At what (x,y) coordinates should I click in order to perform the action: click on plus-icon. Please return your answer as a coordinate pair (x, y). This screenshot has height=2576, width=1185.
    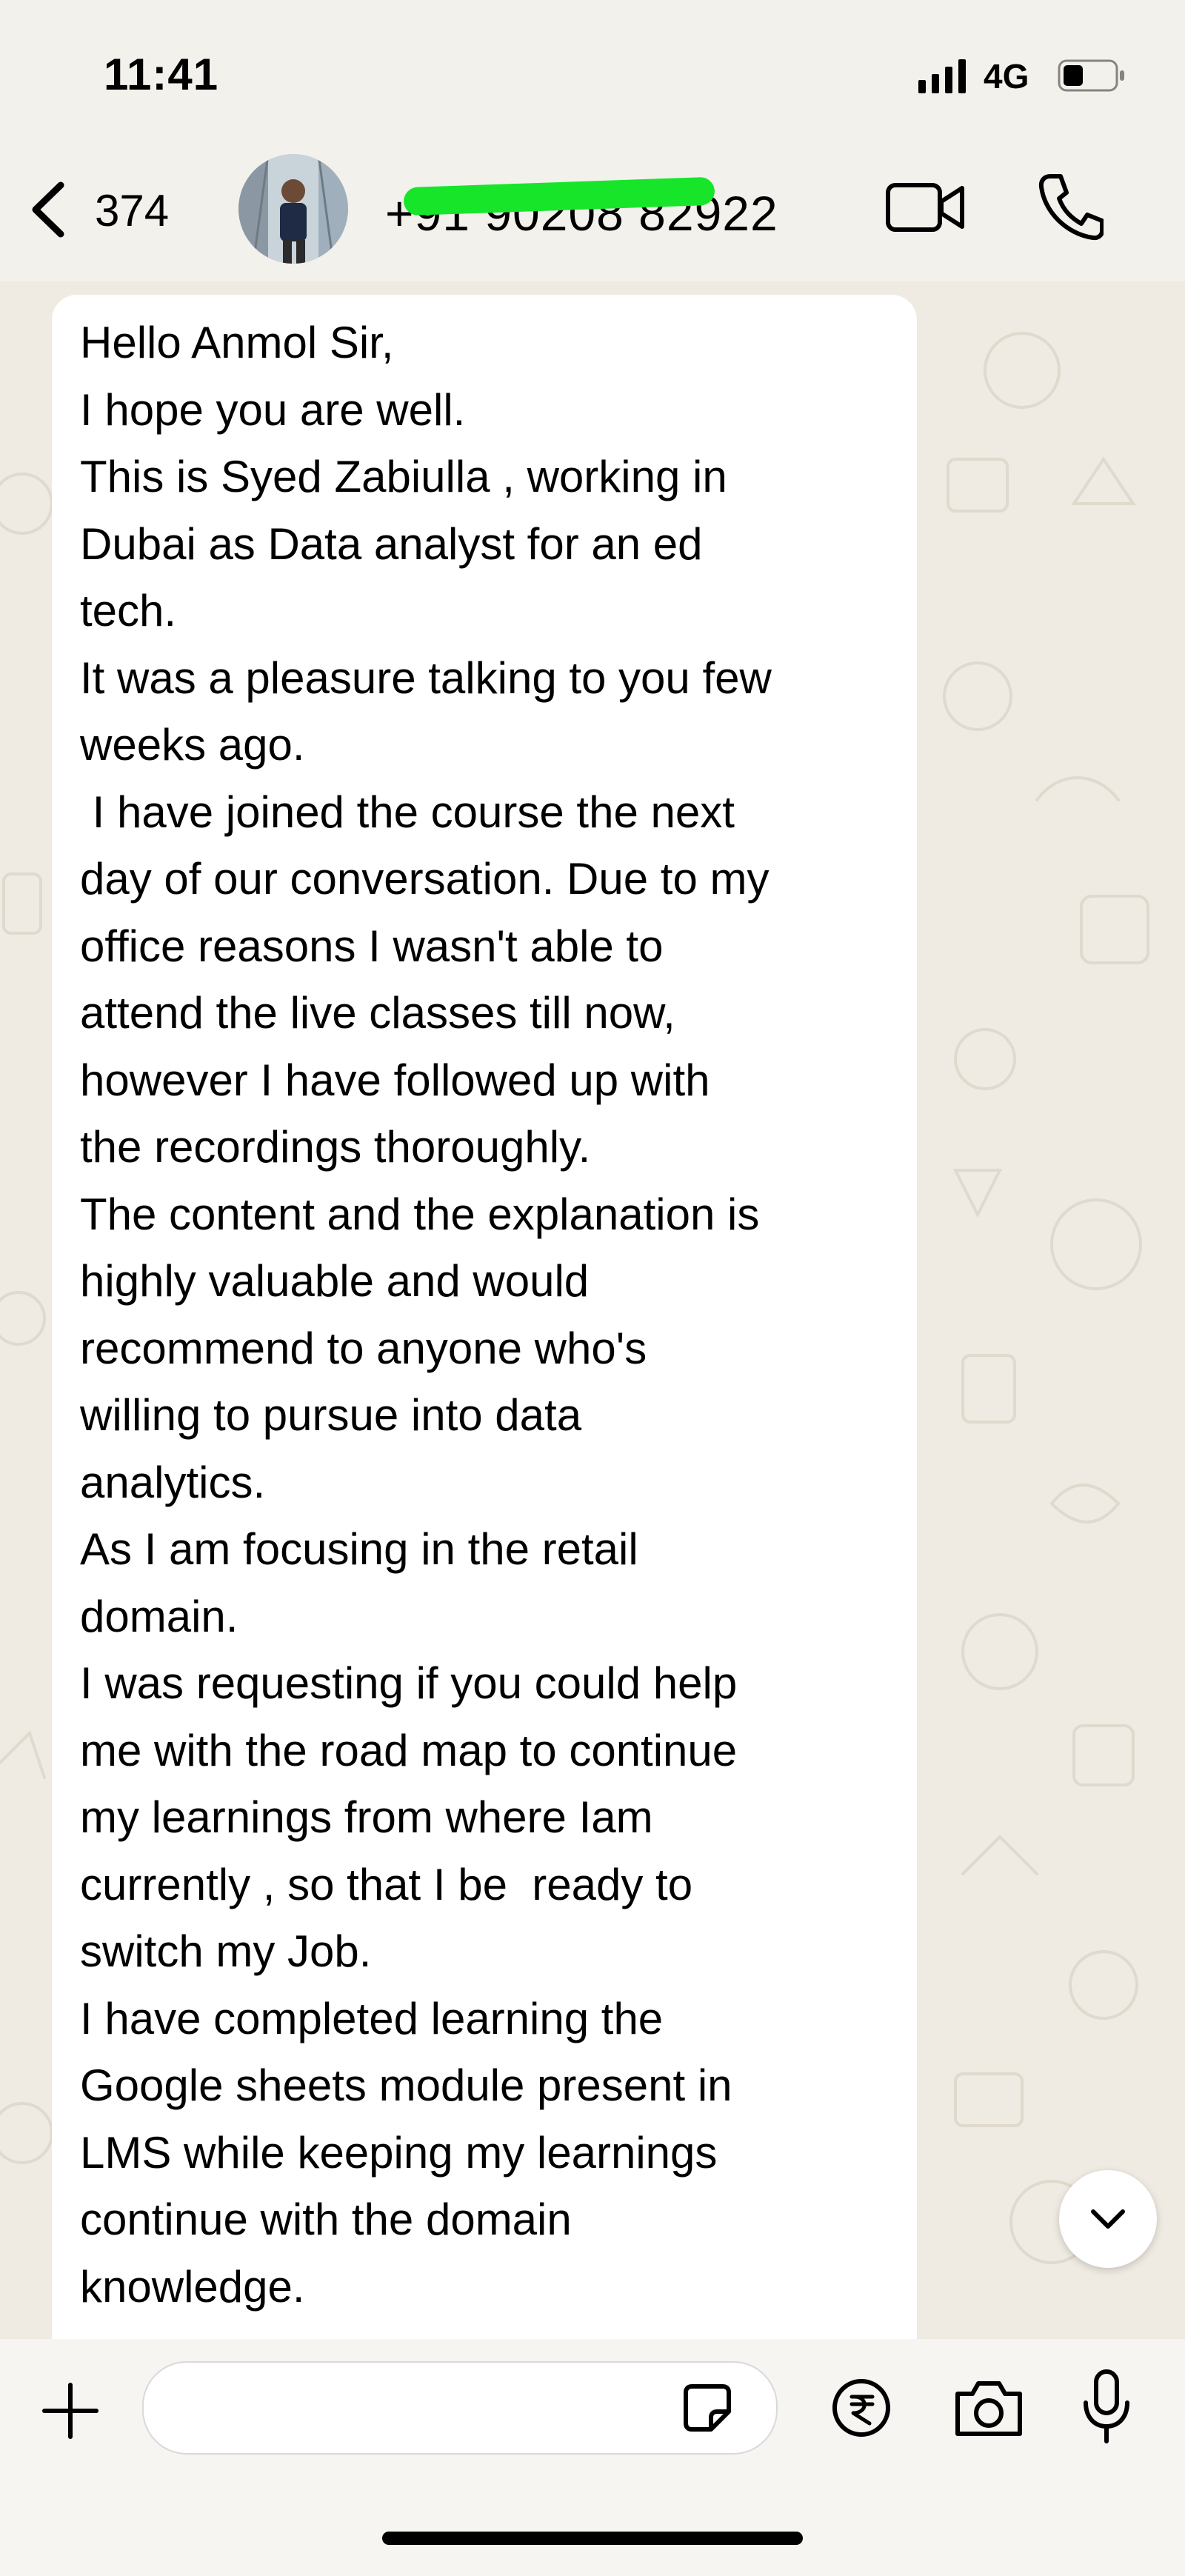
    Looking at the image, I should click on (70, 2411).